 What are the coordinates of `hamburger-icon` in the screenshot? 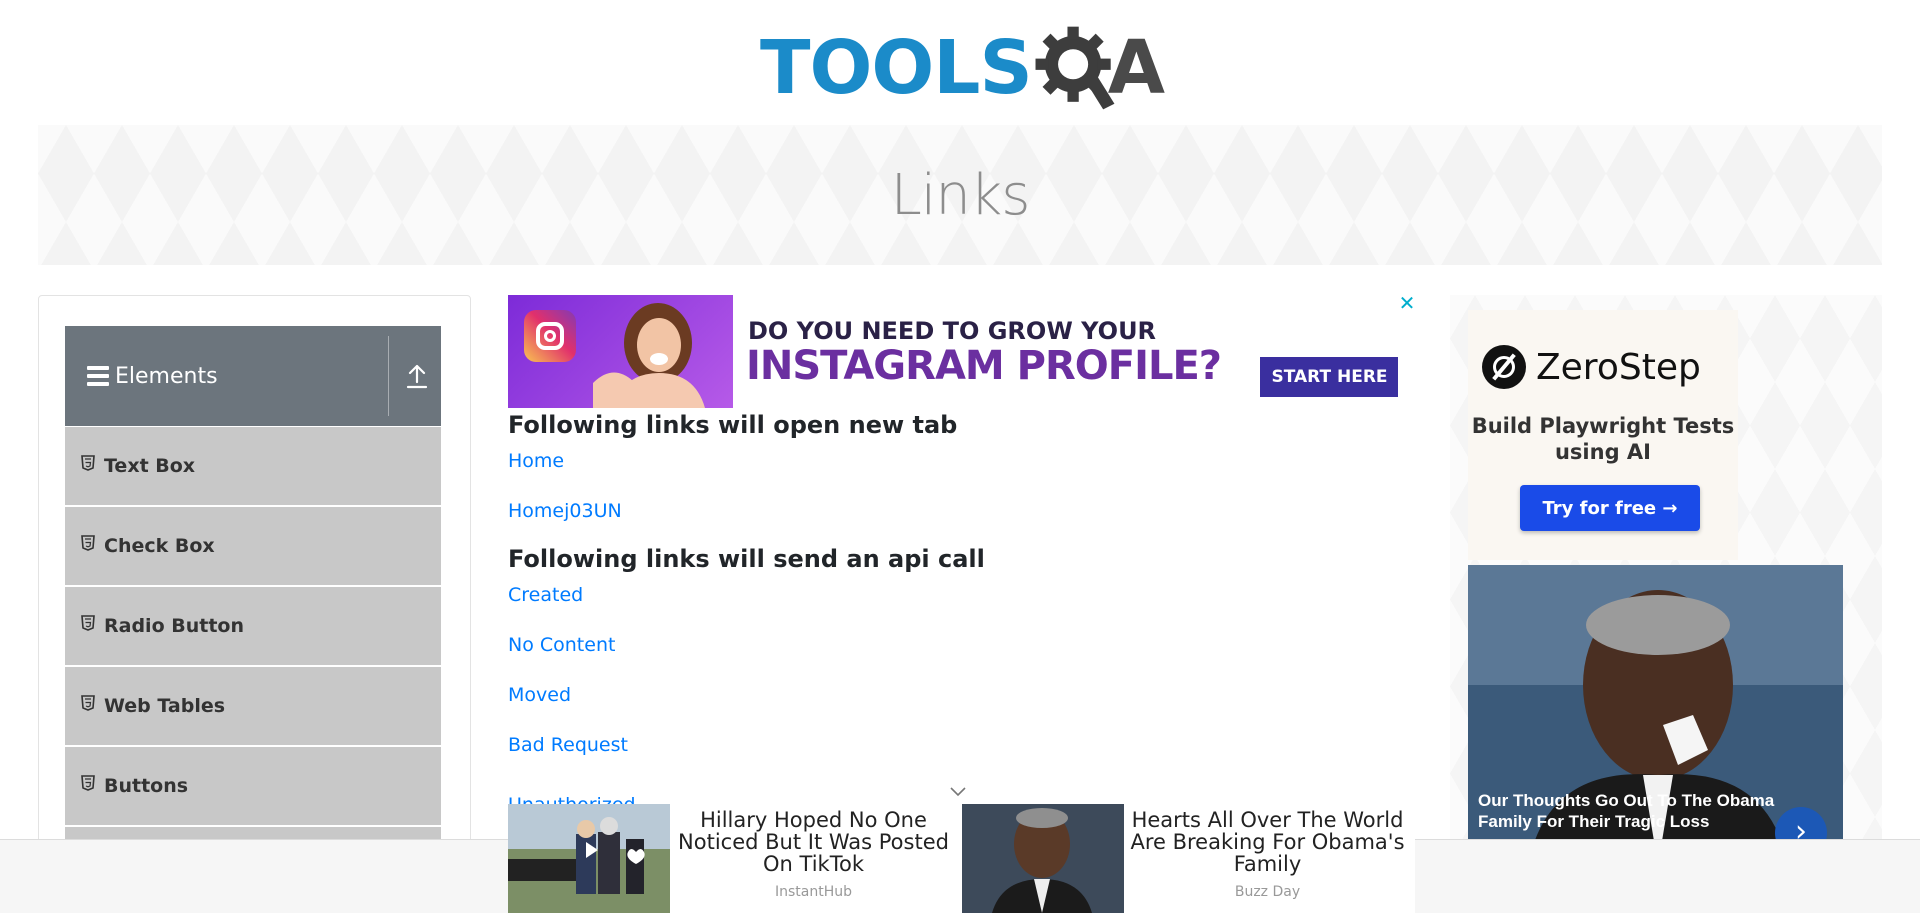 It's located at (98, 376).